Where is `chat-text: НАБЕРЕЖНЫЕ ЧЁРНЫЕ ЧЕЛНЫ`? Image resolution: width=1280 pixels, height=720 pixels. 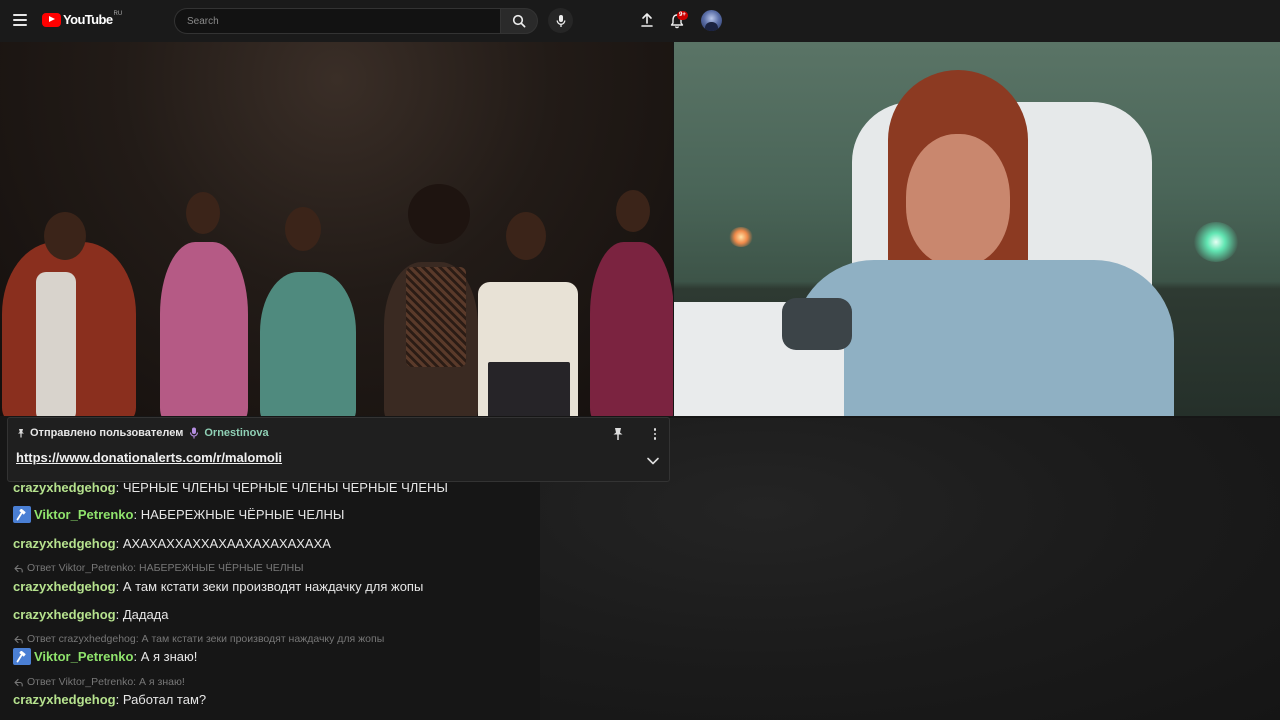 chat-text: НАБЕРЕЖНЫЕ ЧЁРНЫЕ ЧЕЛНЫ is located at coordinates (242, 514).